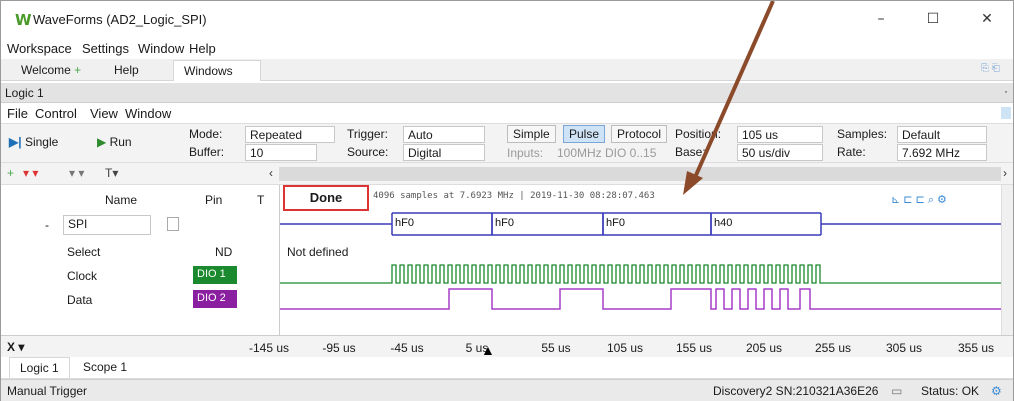 This screenshot has width=1014, height=401. I want to click on vertical-scrollbar, so click(1007, 260).